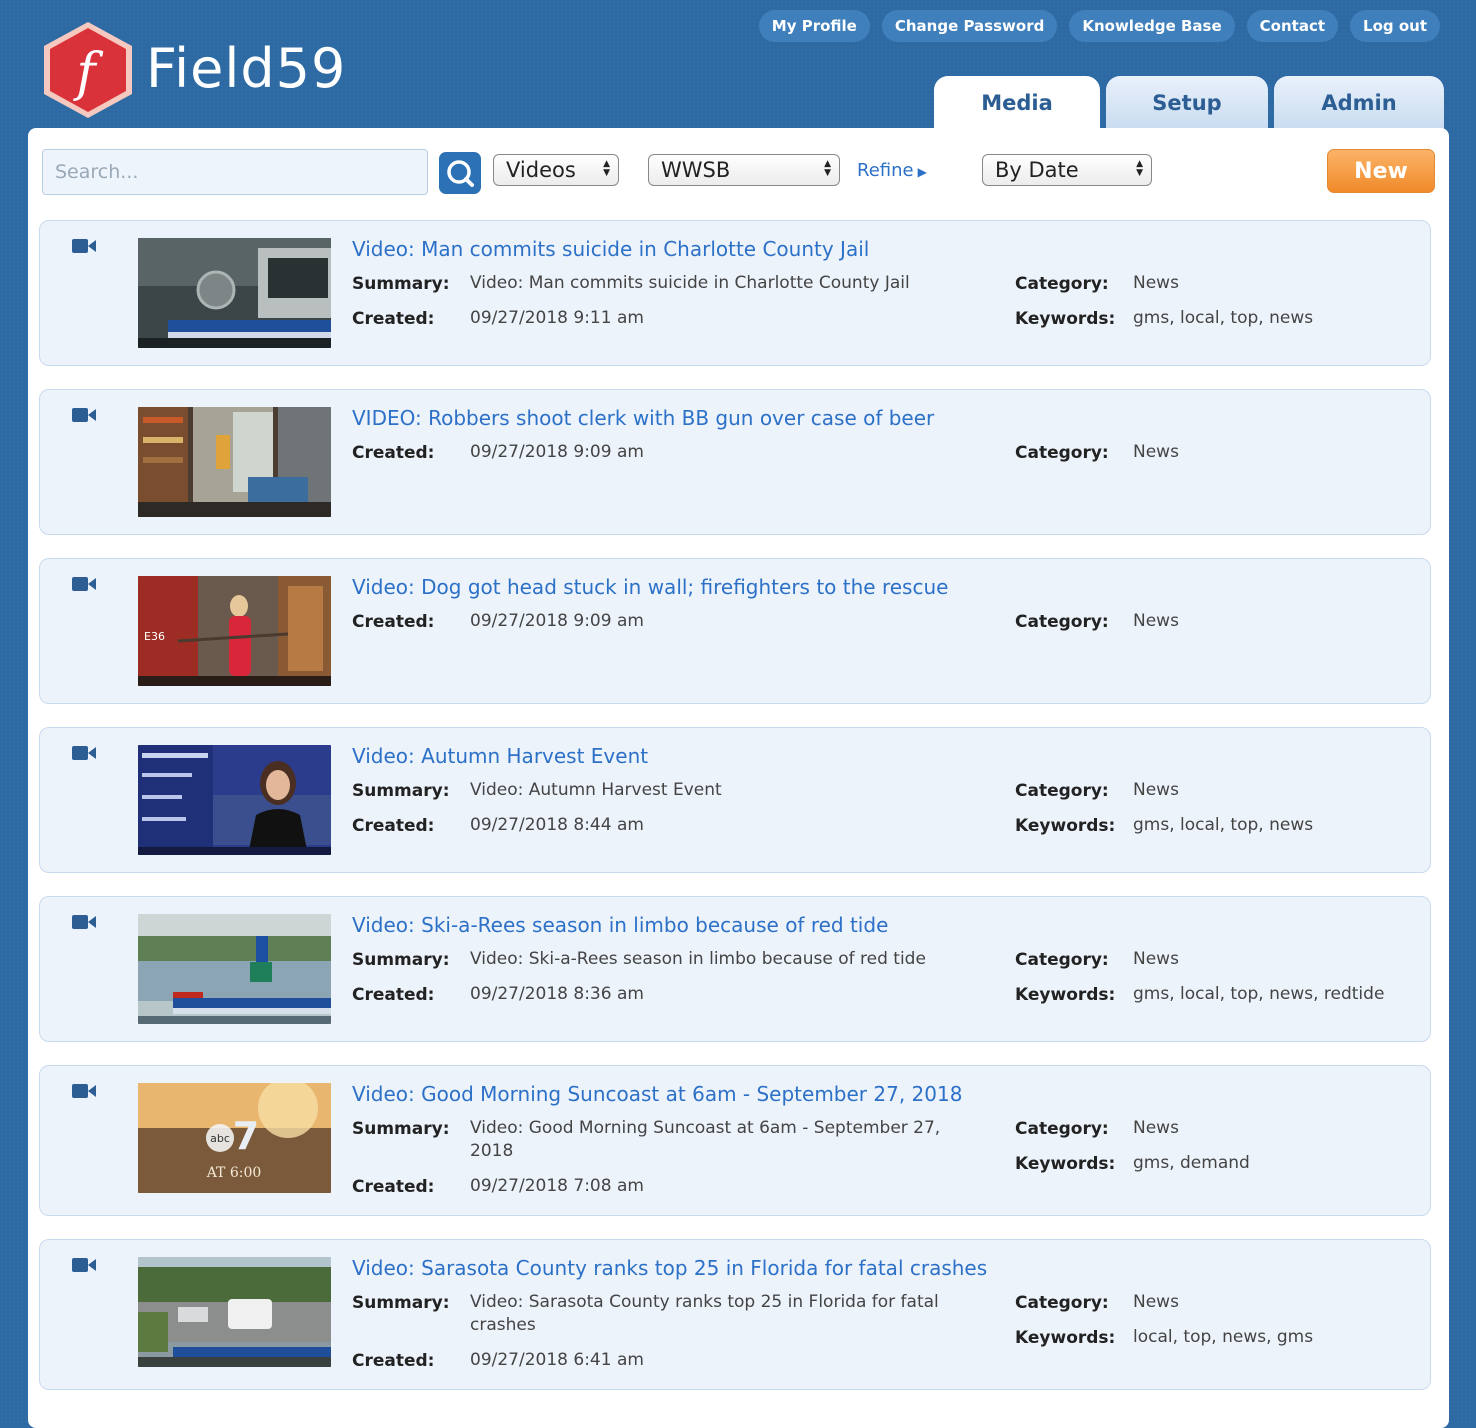 The height and width of the screenshot is (1428, 1476). I want to click on created-value: 09/27/2018 6:41 am, so click(557, 1360).